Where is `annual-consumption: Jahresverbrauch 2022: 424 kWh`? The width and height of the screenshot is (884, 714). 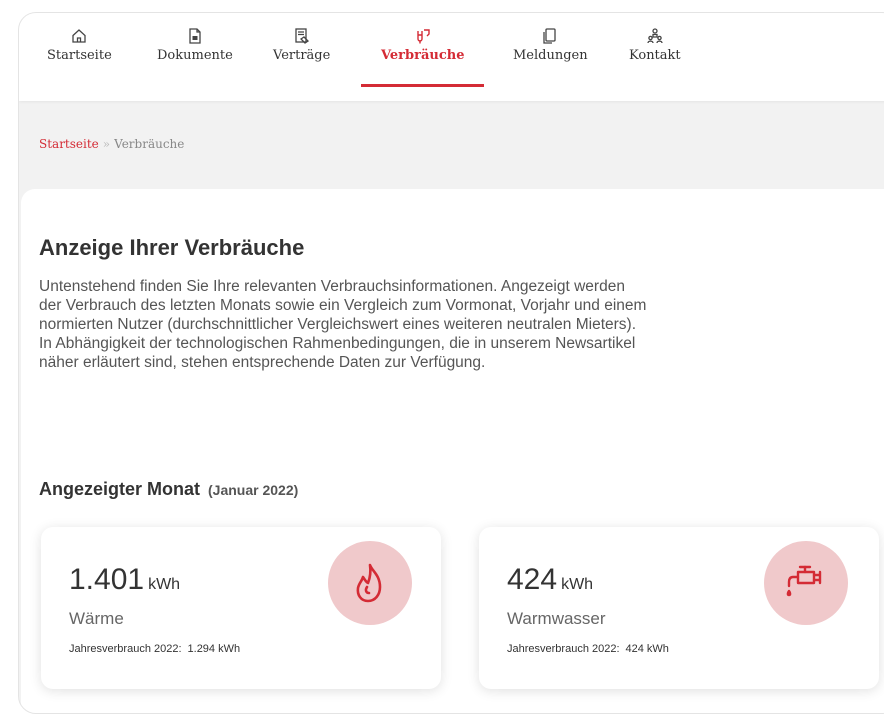 annual-consumption: Jahresverbrauch 2022: 424 kWh is located at coordinates (588, 649).